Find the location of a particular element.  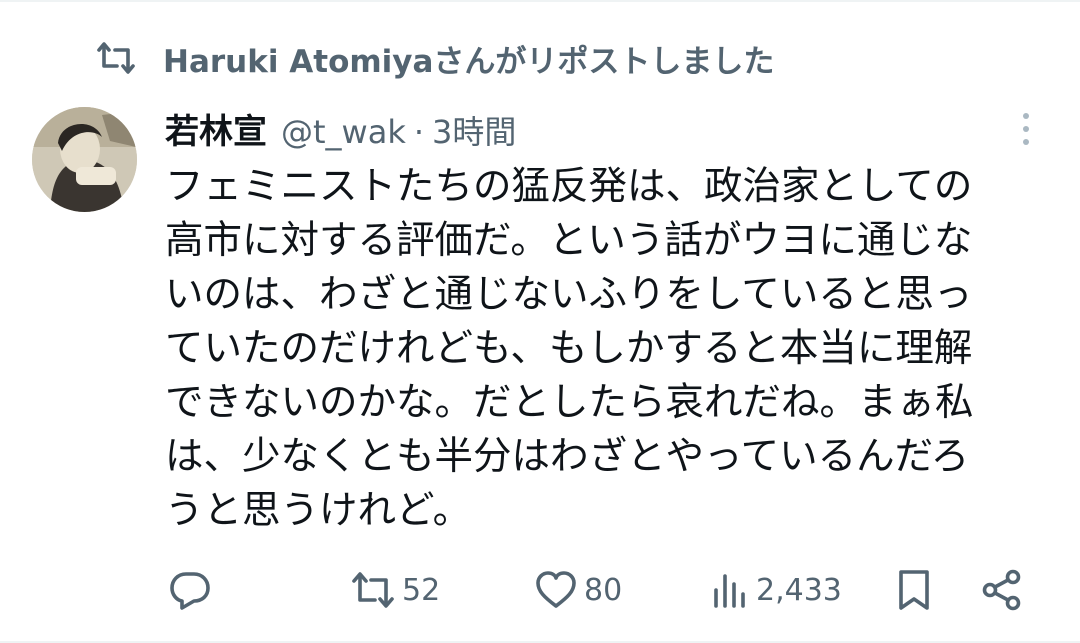

timestamp: 3時間 is located at coordinates (474, 130).